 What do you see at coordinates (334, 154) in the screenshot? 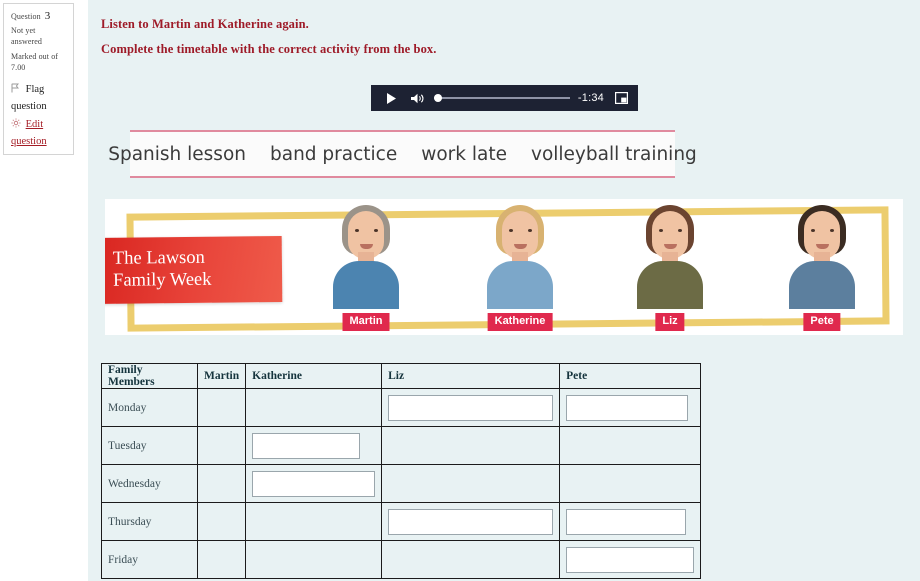
I see `word-option: band practice` at bounding box center [334, 154].